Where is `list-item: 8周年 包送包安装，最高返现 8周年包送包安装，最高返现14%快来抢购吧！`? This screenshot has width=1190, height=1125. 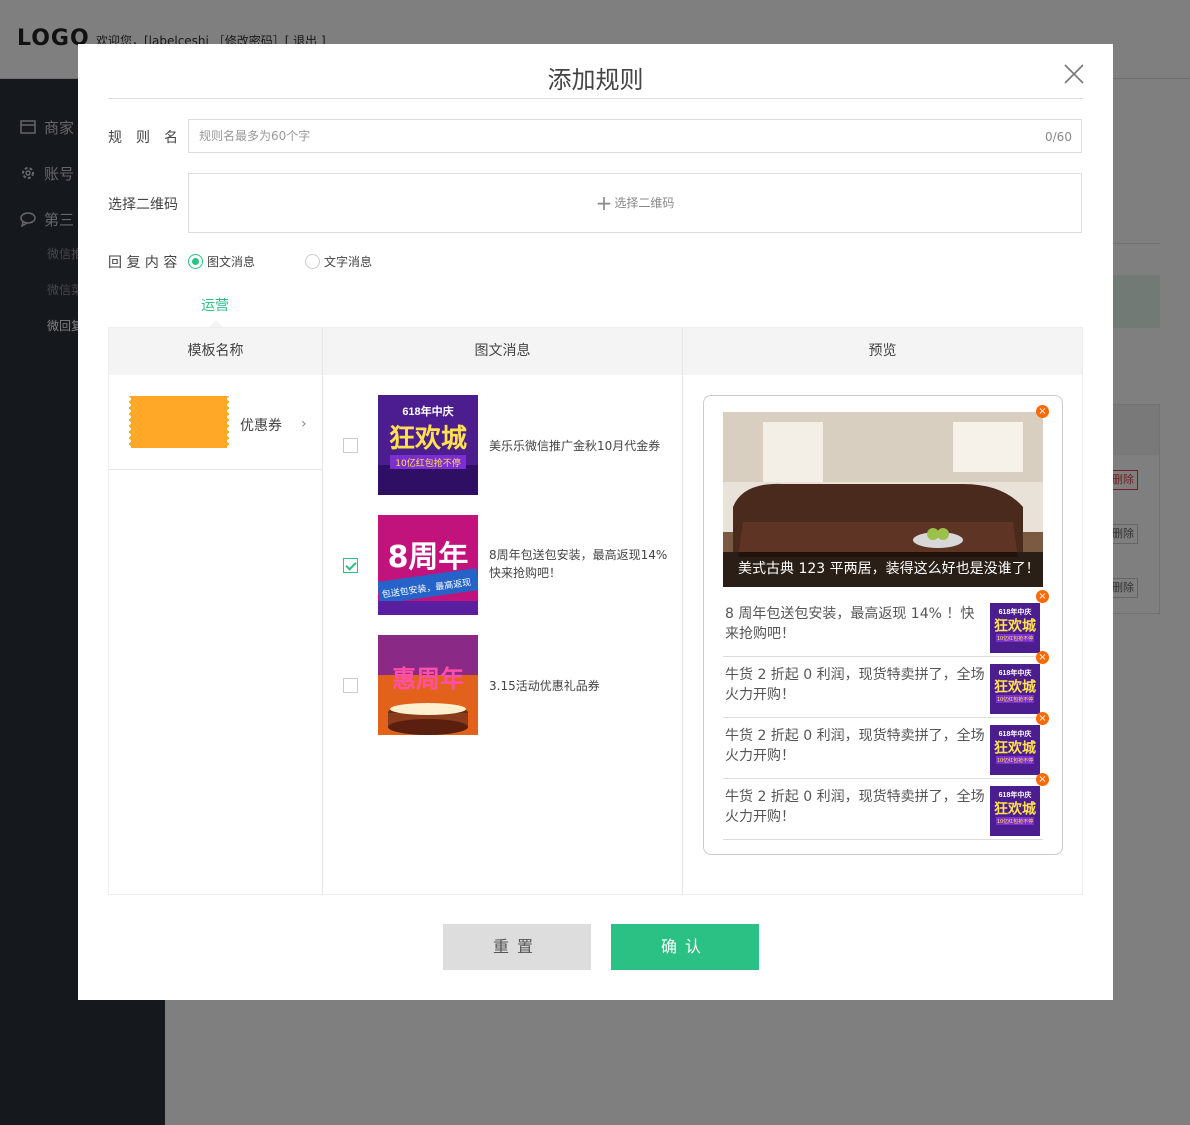 list-item: 8周年 包送包安装，最高返现 8周年包送包安装，最高返现14%快来抢购吧！ is located at coordinates (502, 565).